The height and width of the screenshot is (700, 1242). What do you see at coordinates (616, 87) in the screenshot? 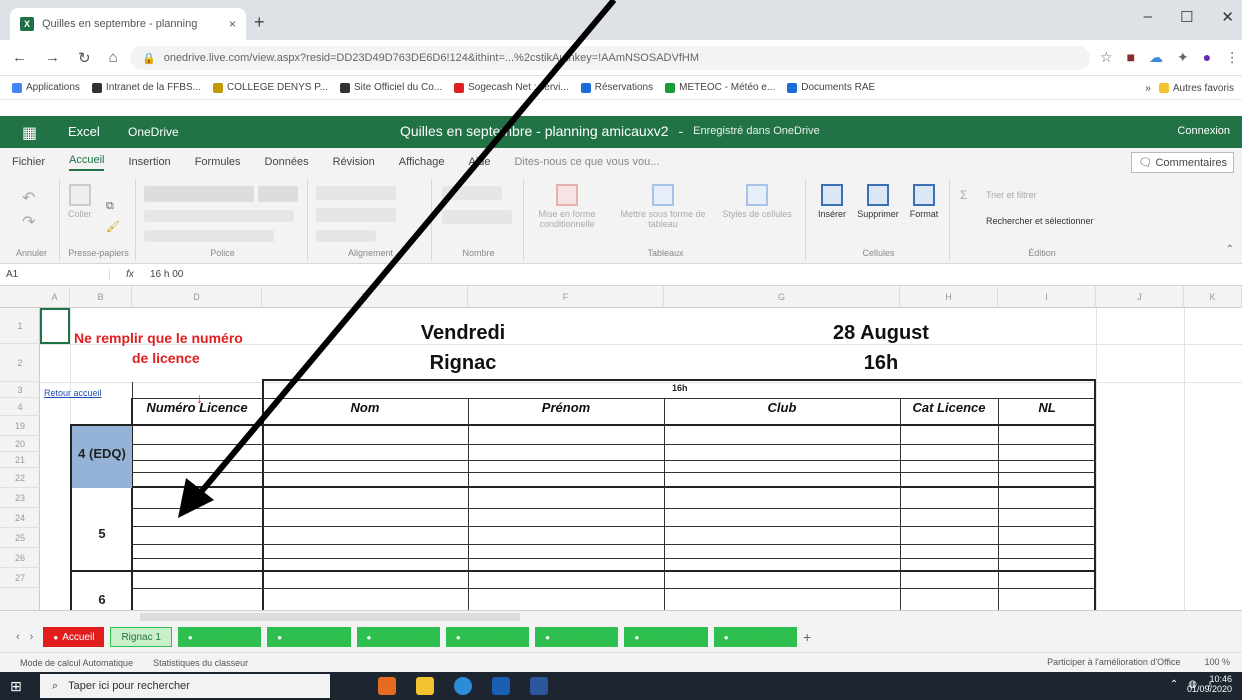
I see `bookmark-item: Réservations` at bounding box center [616, 87].